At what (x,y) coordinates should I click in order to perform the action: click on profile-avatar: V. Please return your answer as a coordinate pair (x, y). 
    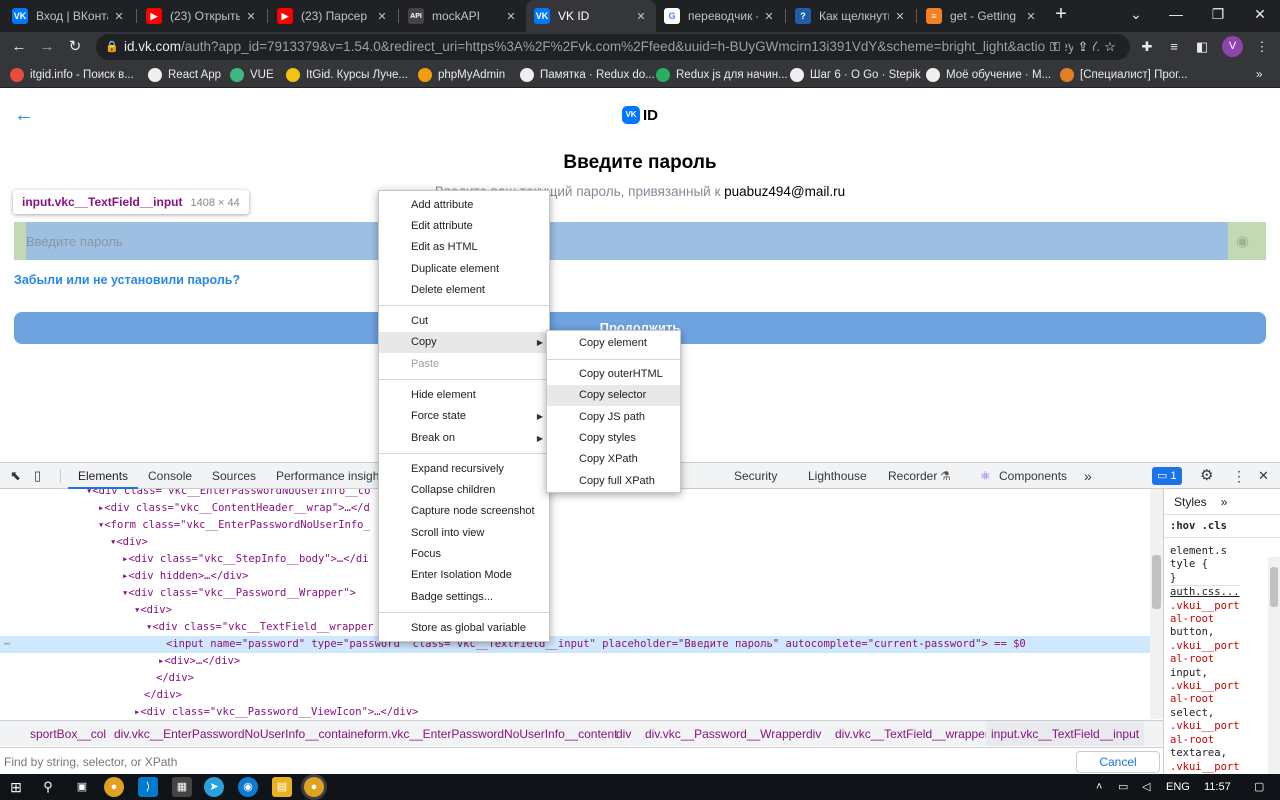
    Looking at the image, I should click on (1232, 46).